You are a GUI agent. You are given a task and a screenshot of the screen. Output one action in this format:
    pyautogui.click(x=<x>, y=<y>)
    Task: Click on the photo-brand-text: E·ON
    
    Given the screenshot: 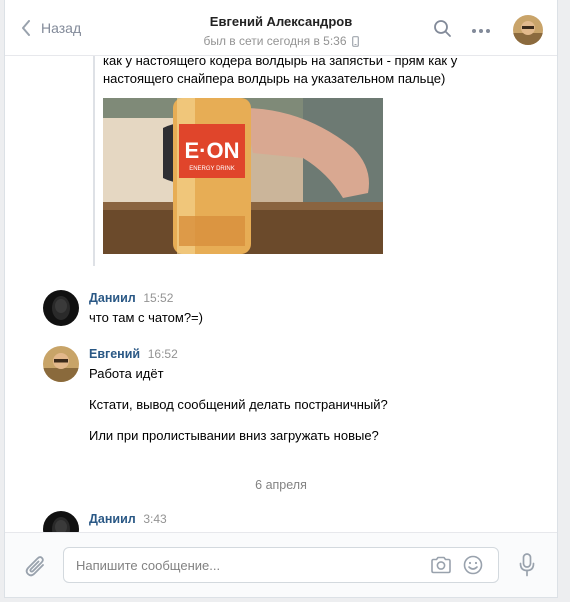 What is the action you would take?
    pyautogui.click(x=212, y=150)
    